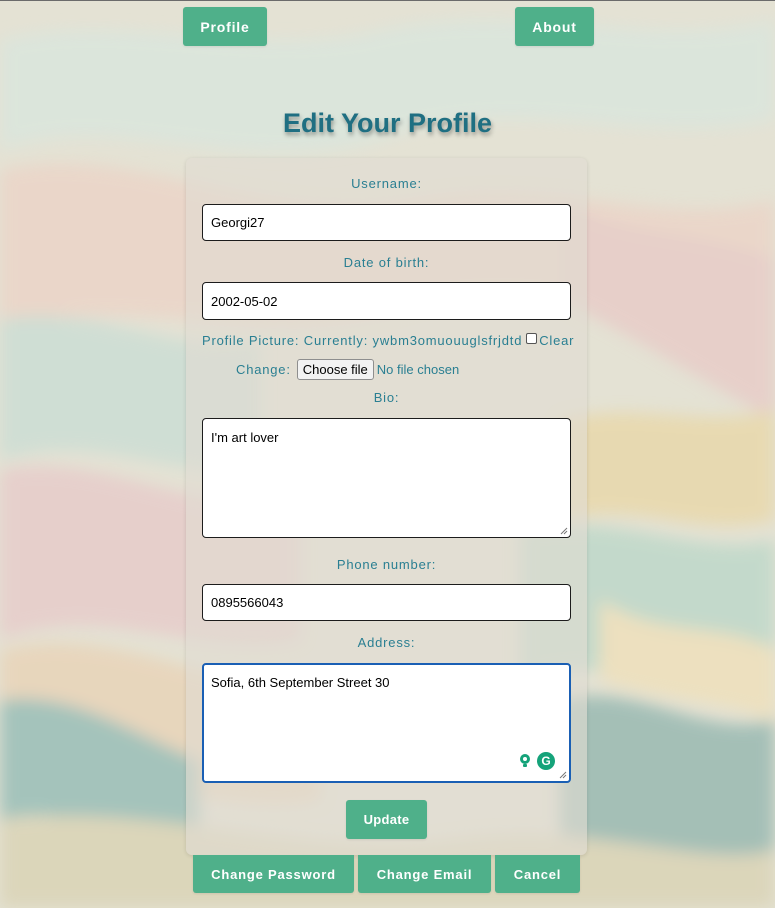 The height and width of the screenshot is (908, 775). What do you see at coordinates (554, 26) in the screenshot?
I see `nav-about-button: About` at bounding box center [554, 26].